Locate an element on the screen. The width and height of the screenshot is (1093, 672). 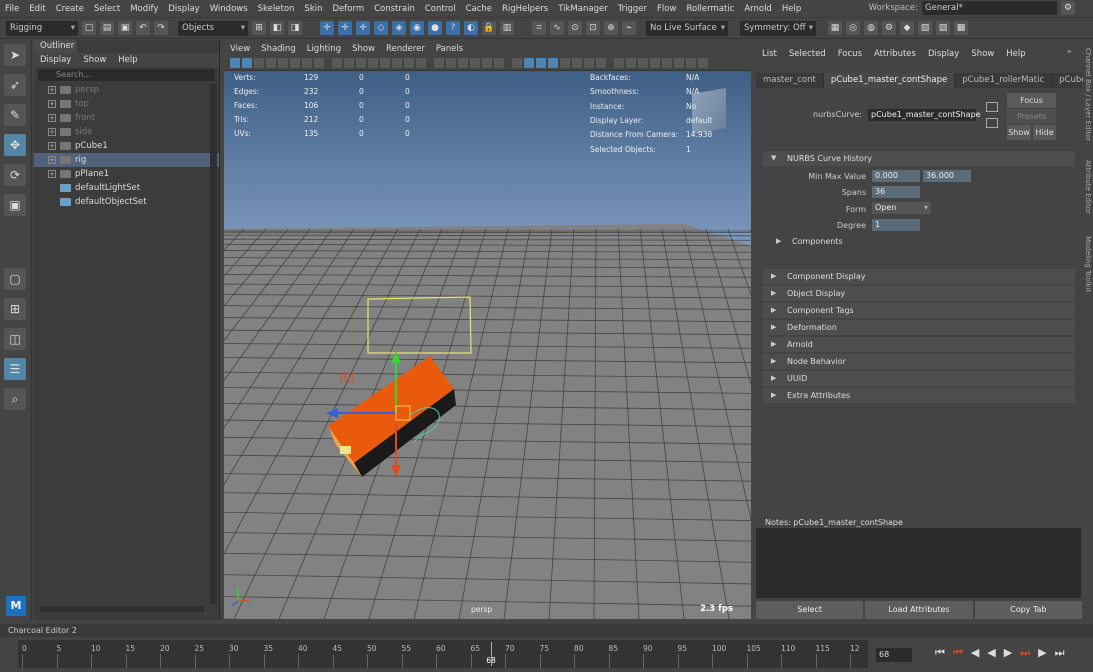
undo-icon: ↶ is located at coordinates (143, 28).